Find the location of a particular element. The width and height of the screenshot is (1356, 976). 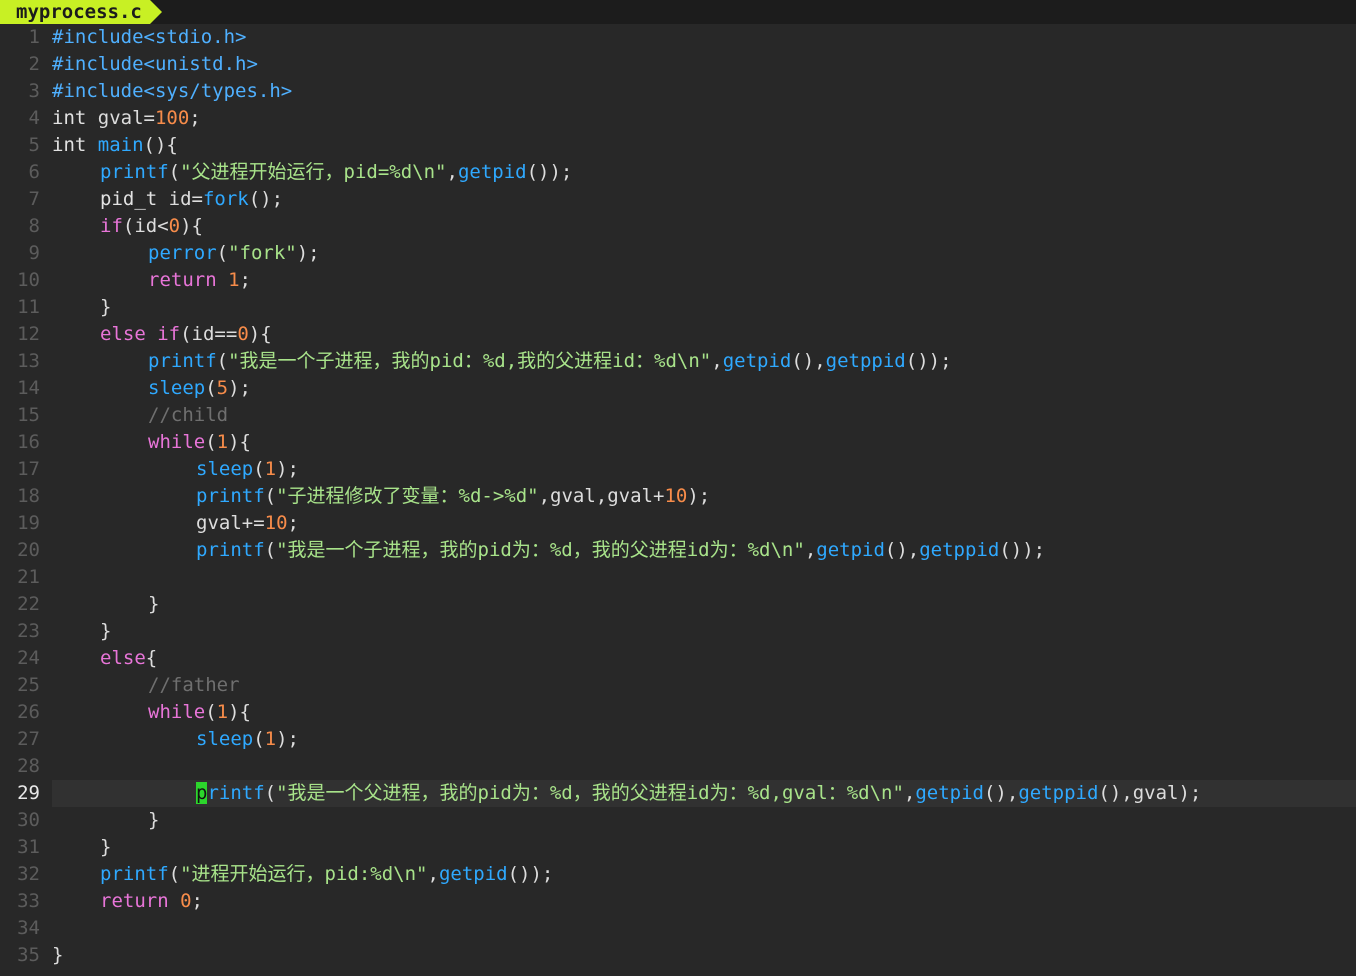

code-line: 35} is located at coordinates (678, 955).